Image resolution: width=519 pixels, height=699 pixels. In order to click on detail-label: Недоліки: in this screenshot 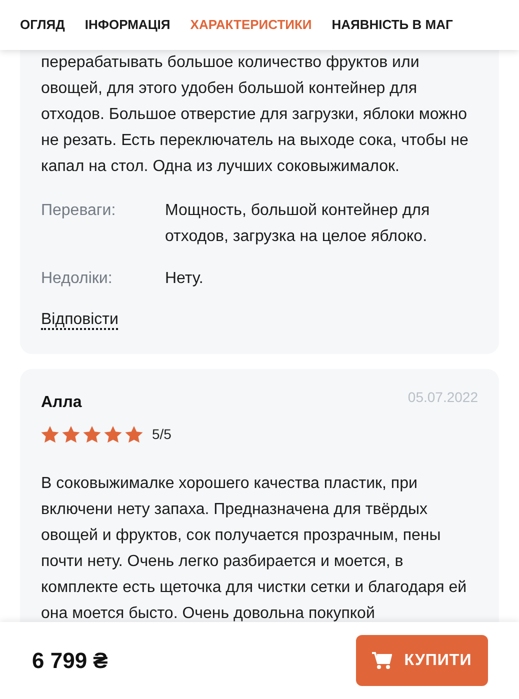, I will do `click(77, 279)`.